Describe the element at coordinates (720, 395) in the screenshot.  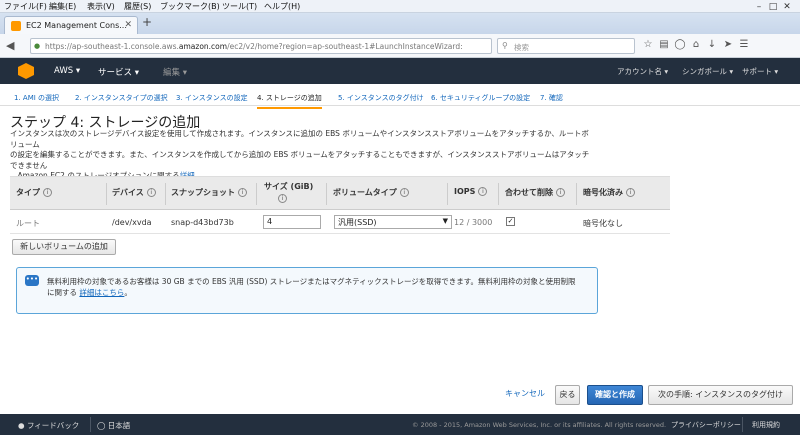
I see `next-tag-instance-button: 次の手順: インスタンスのタグ付け` at that location.